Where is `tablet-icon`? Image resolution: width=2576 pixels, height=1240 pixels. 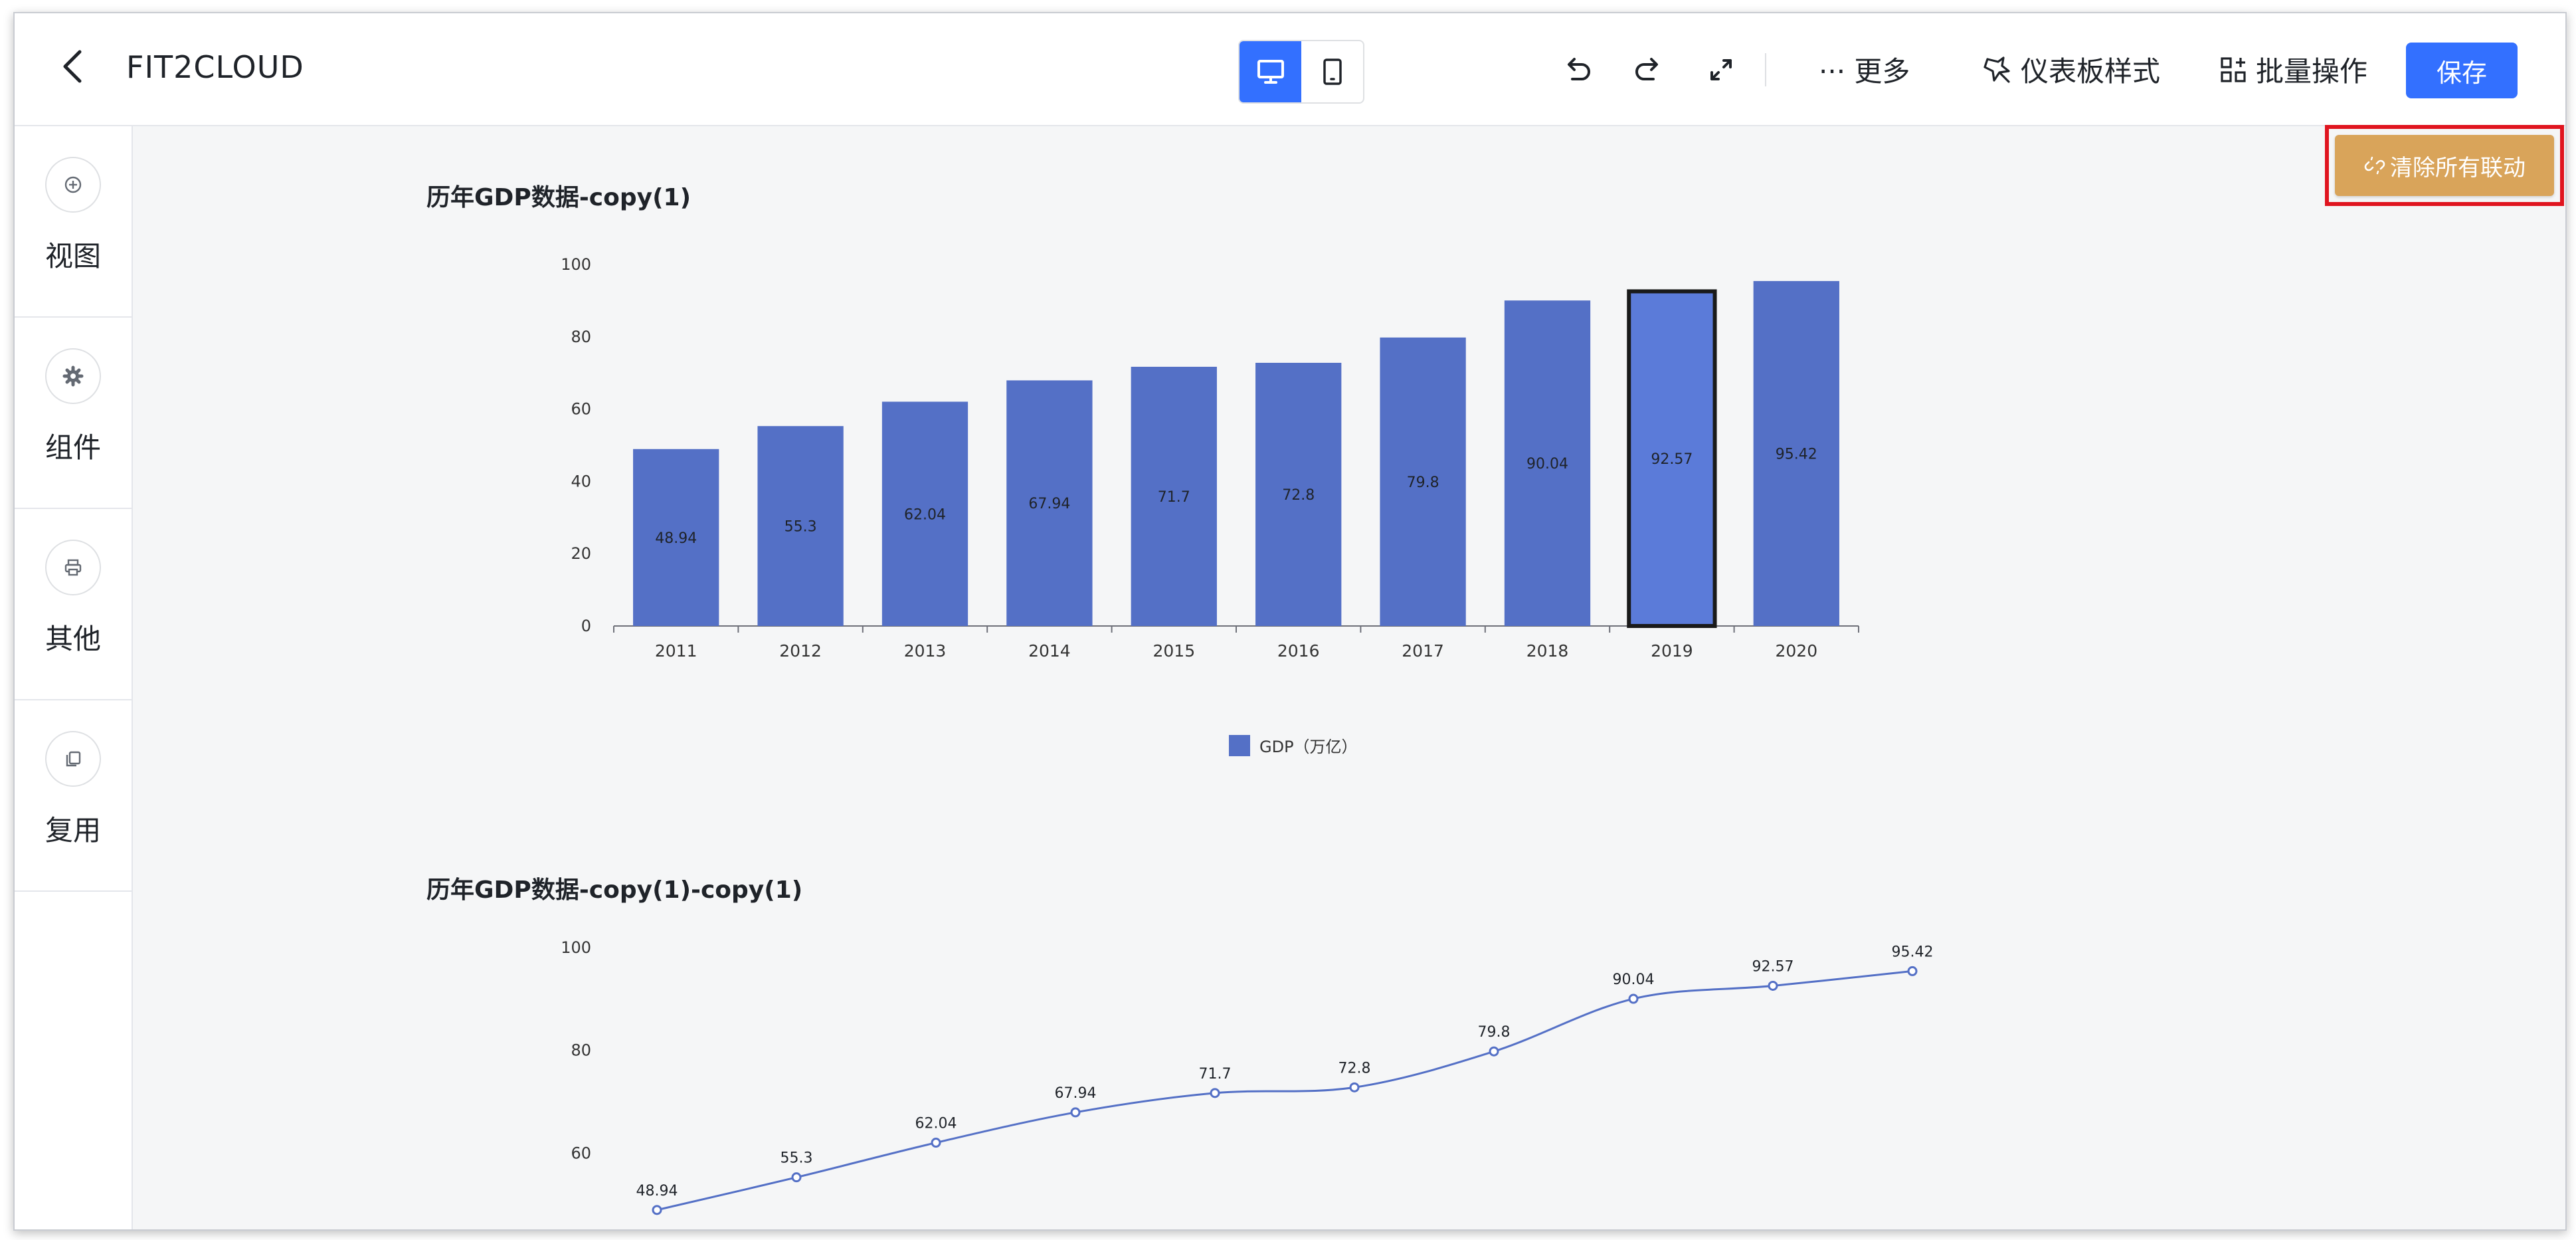 tablet-icon is located at coordinates (1332, 71).